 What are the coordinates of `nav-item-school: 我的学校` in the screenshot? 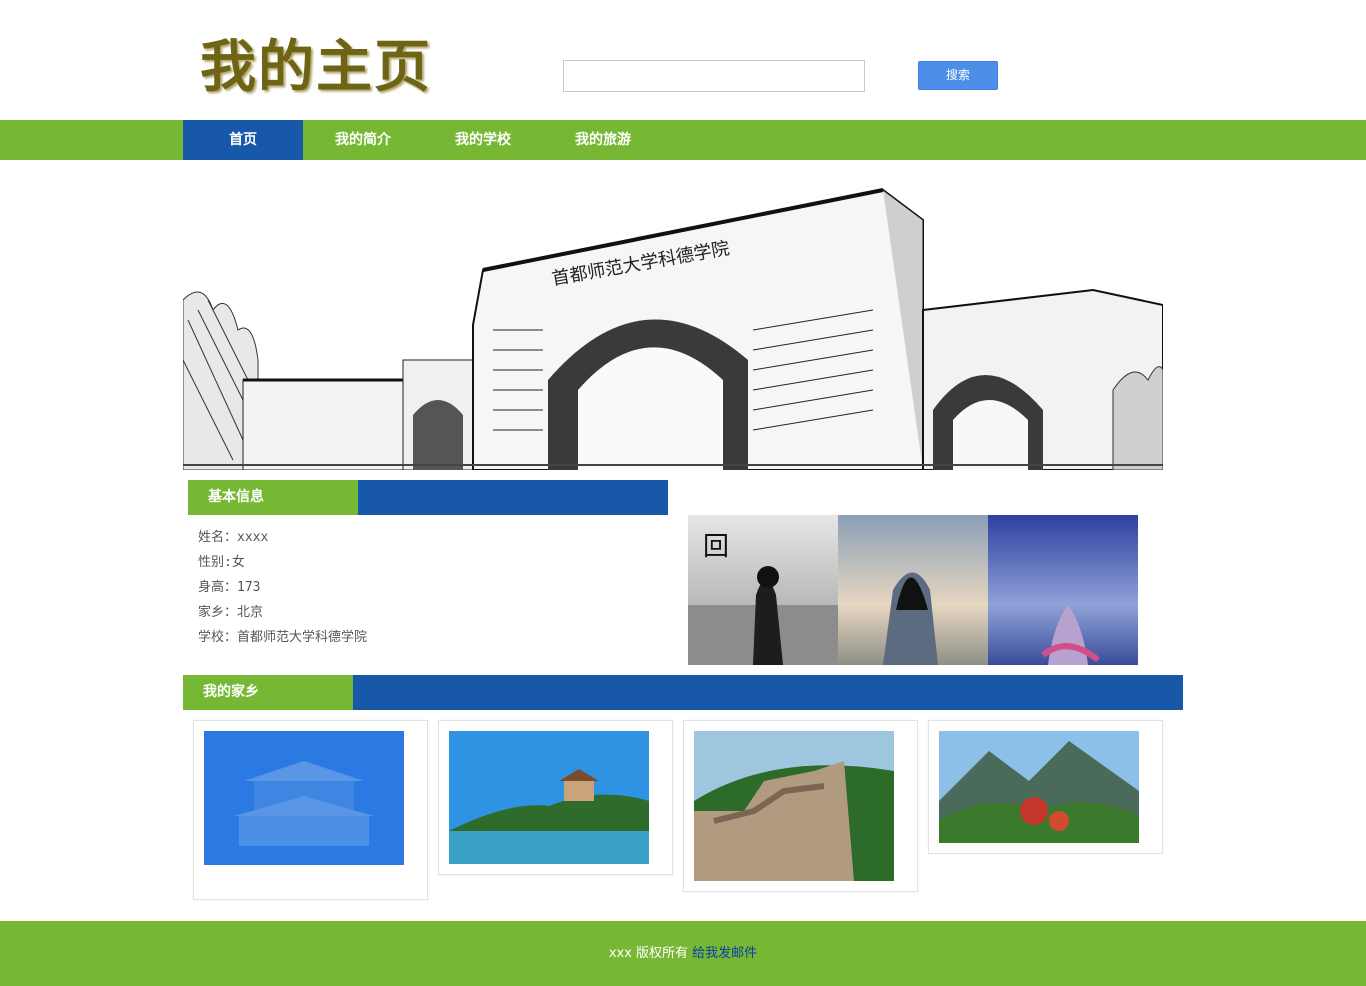 It's located at (483, 140).